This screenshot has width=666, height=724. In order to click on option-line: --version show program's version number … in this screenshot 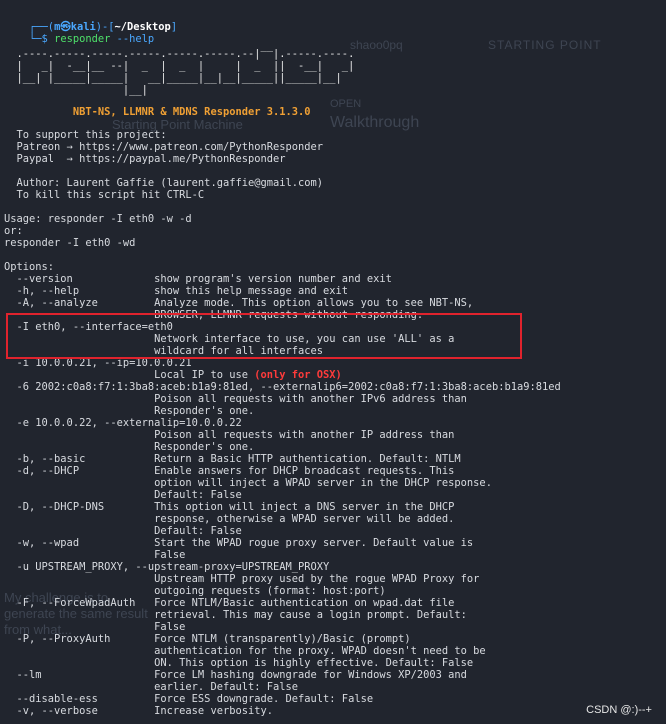, I will do `click(198, 279)`.